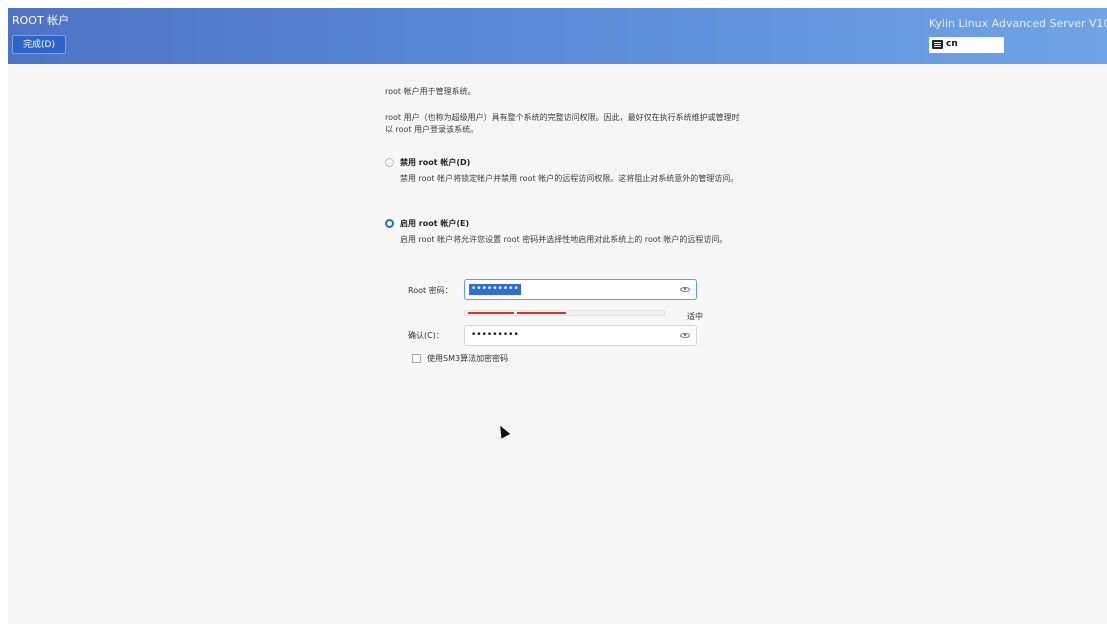  I want to click on disable-root-label: 禁用 root 帐户(D), so click(435, 162).